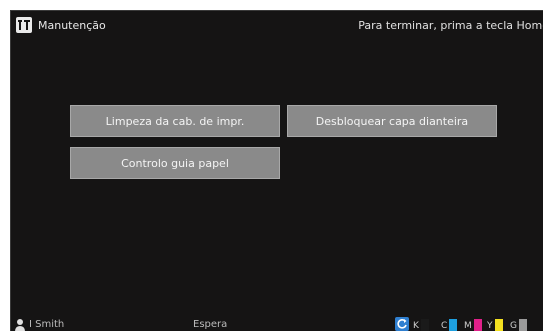 This screenshot has width=543, height=331. What do you see at coordinates (416, 326) in the screenshot?
I see `ink-label: K` at bounding box center [416, 326].